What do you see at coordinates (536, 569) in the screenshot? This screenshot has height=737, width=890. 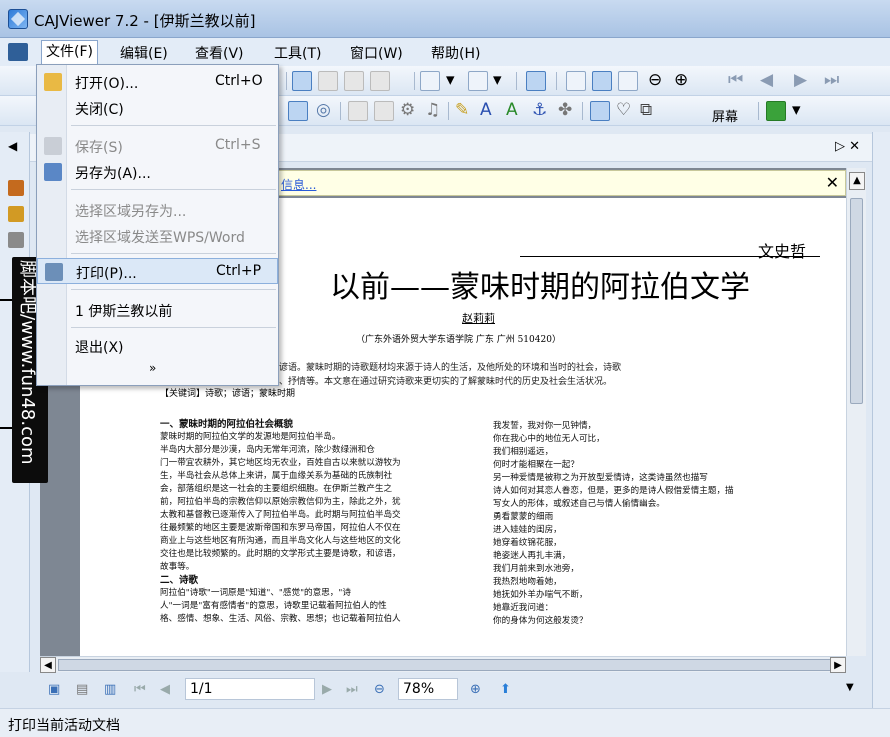 I see `text-line: 我们月前来到水池旁，` at bounding box center [536, 569].